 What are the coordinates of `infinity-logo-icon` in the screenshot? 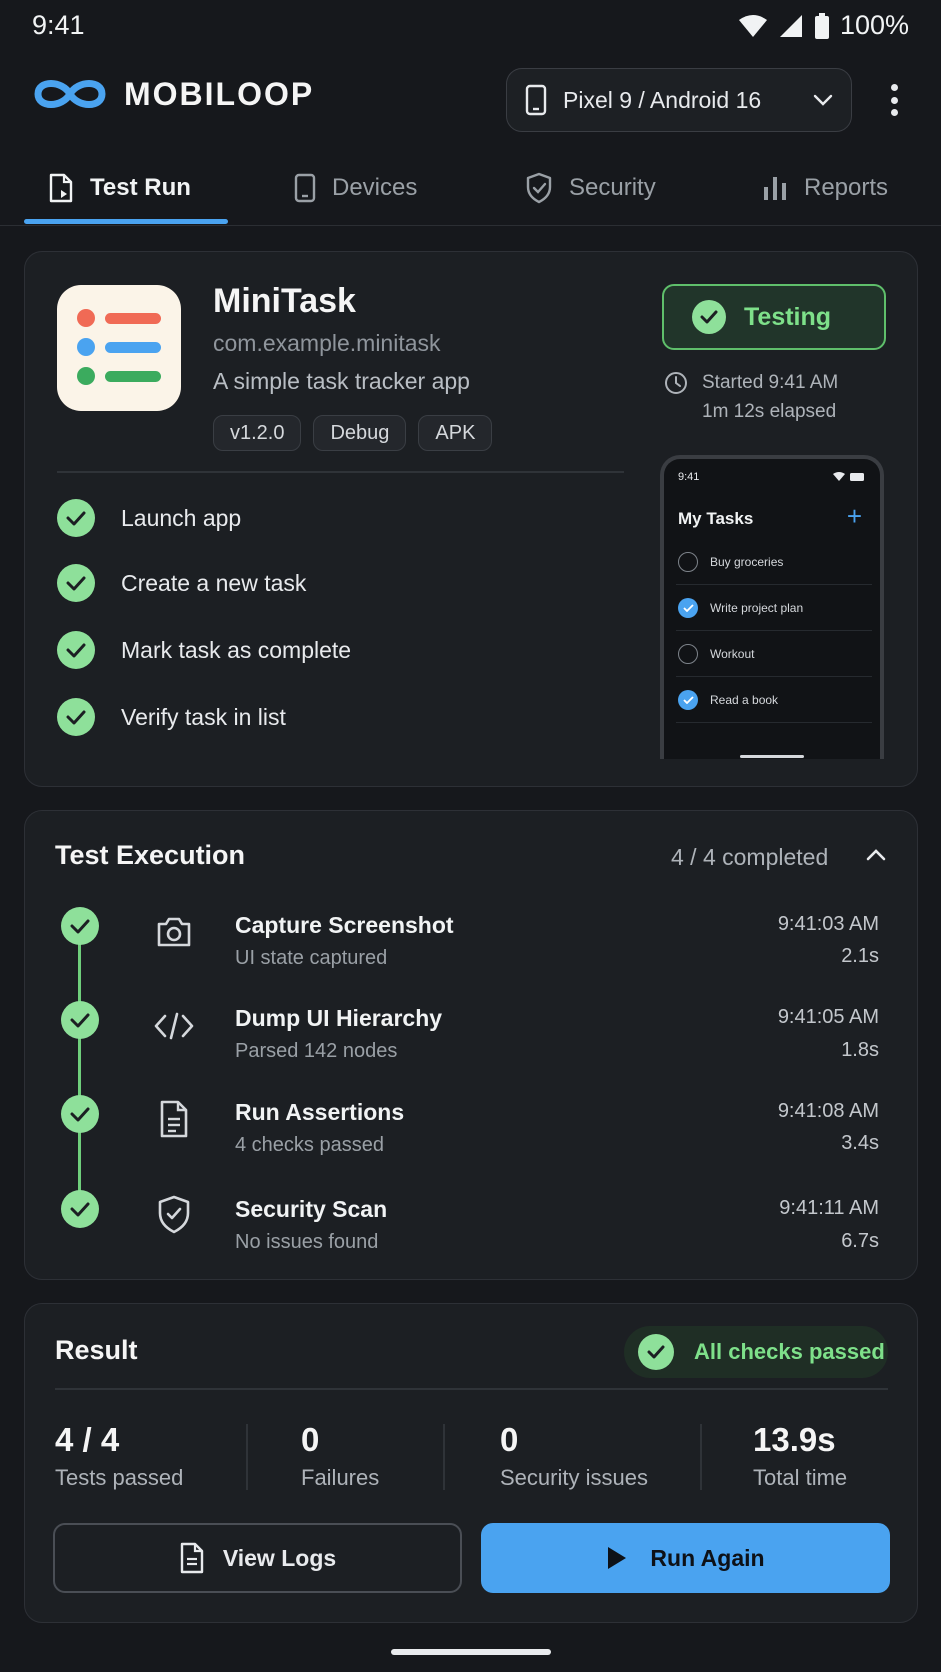 It's located at (70, 94).